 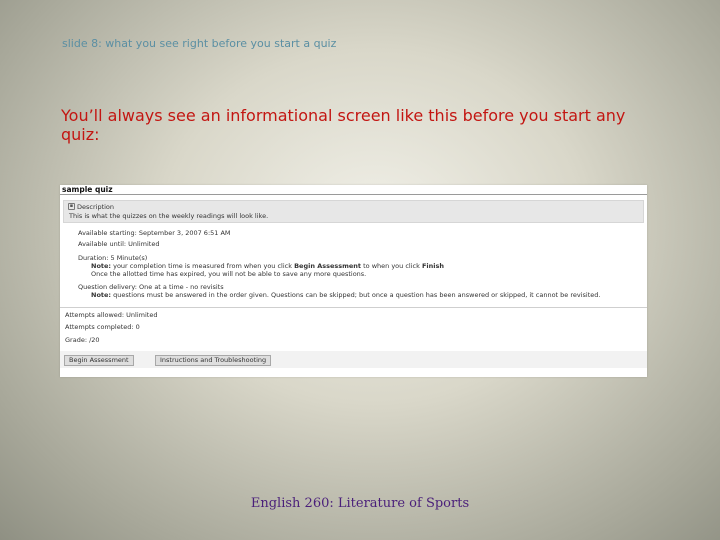 What do you see at coordinates (111, 315) in the screenshot?
I see `attempts-allowed: Attempts allowed: Unlimited` at bounding box center [111, 315].